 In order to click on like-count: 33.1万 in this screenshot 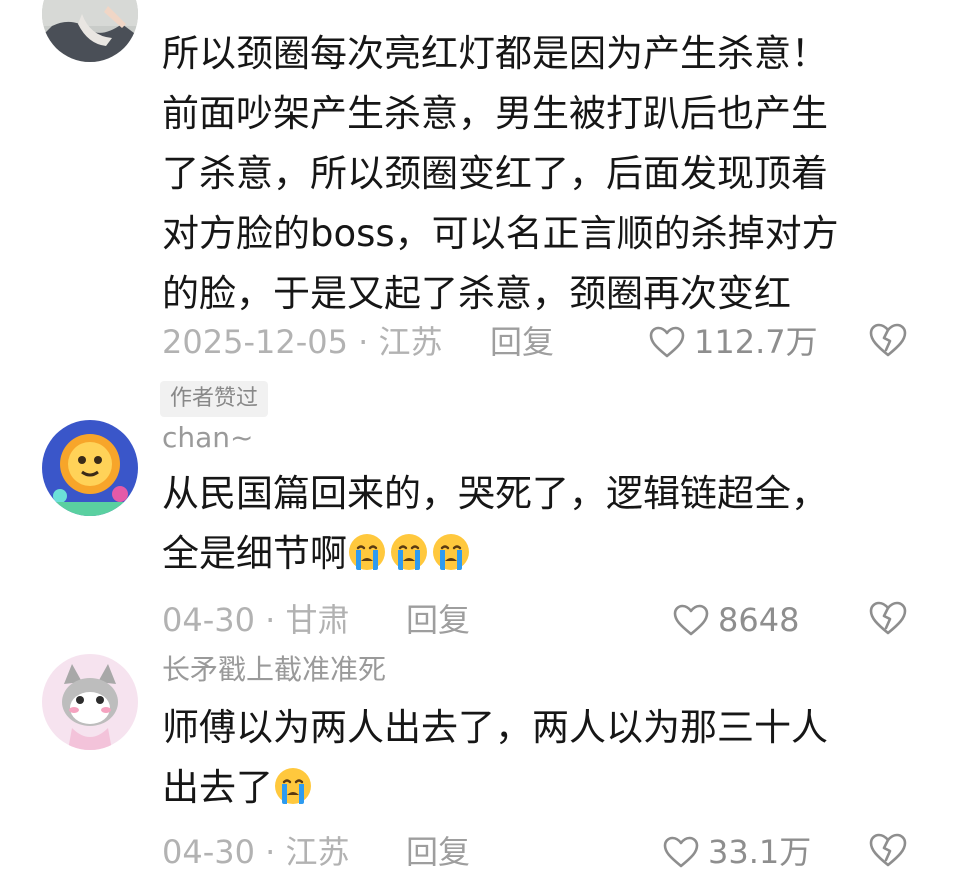, I will do `click(760, 852)`.